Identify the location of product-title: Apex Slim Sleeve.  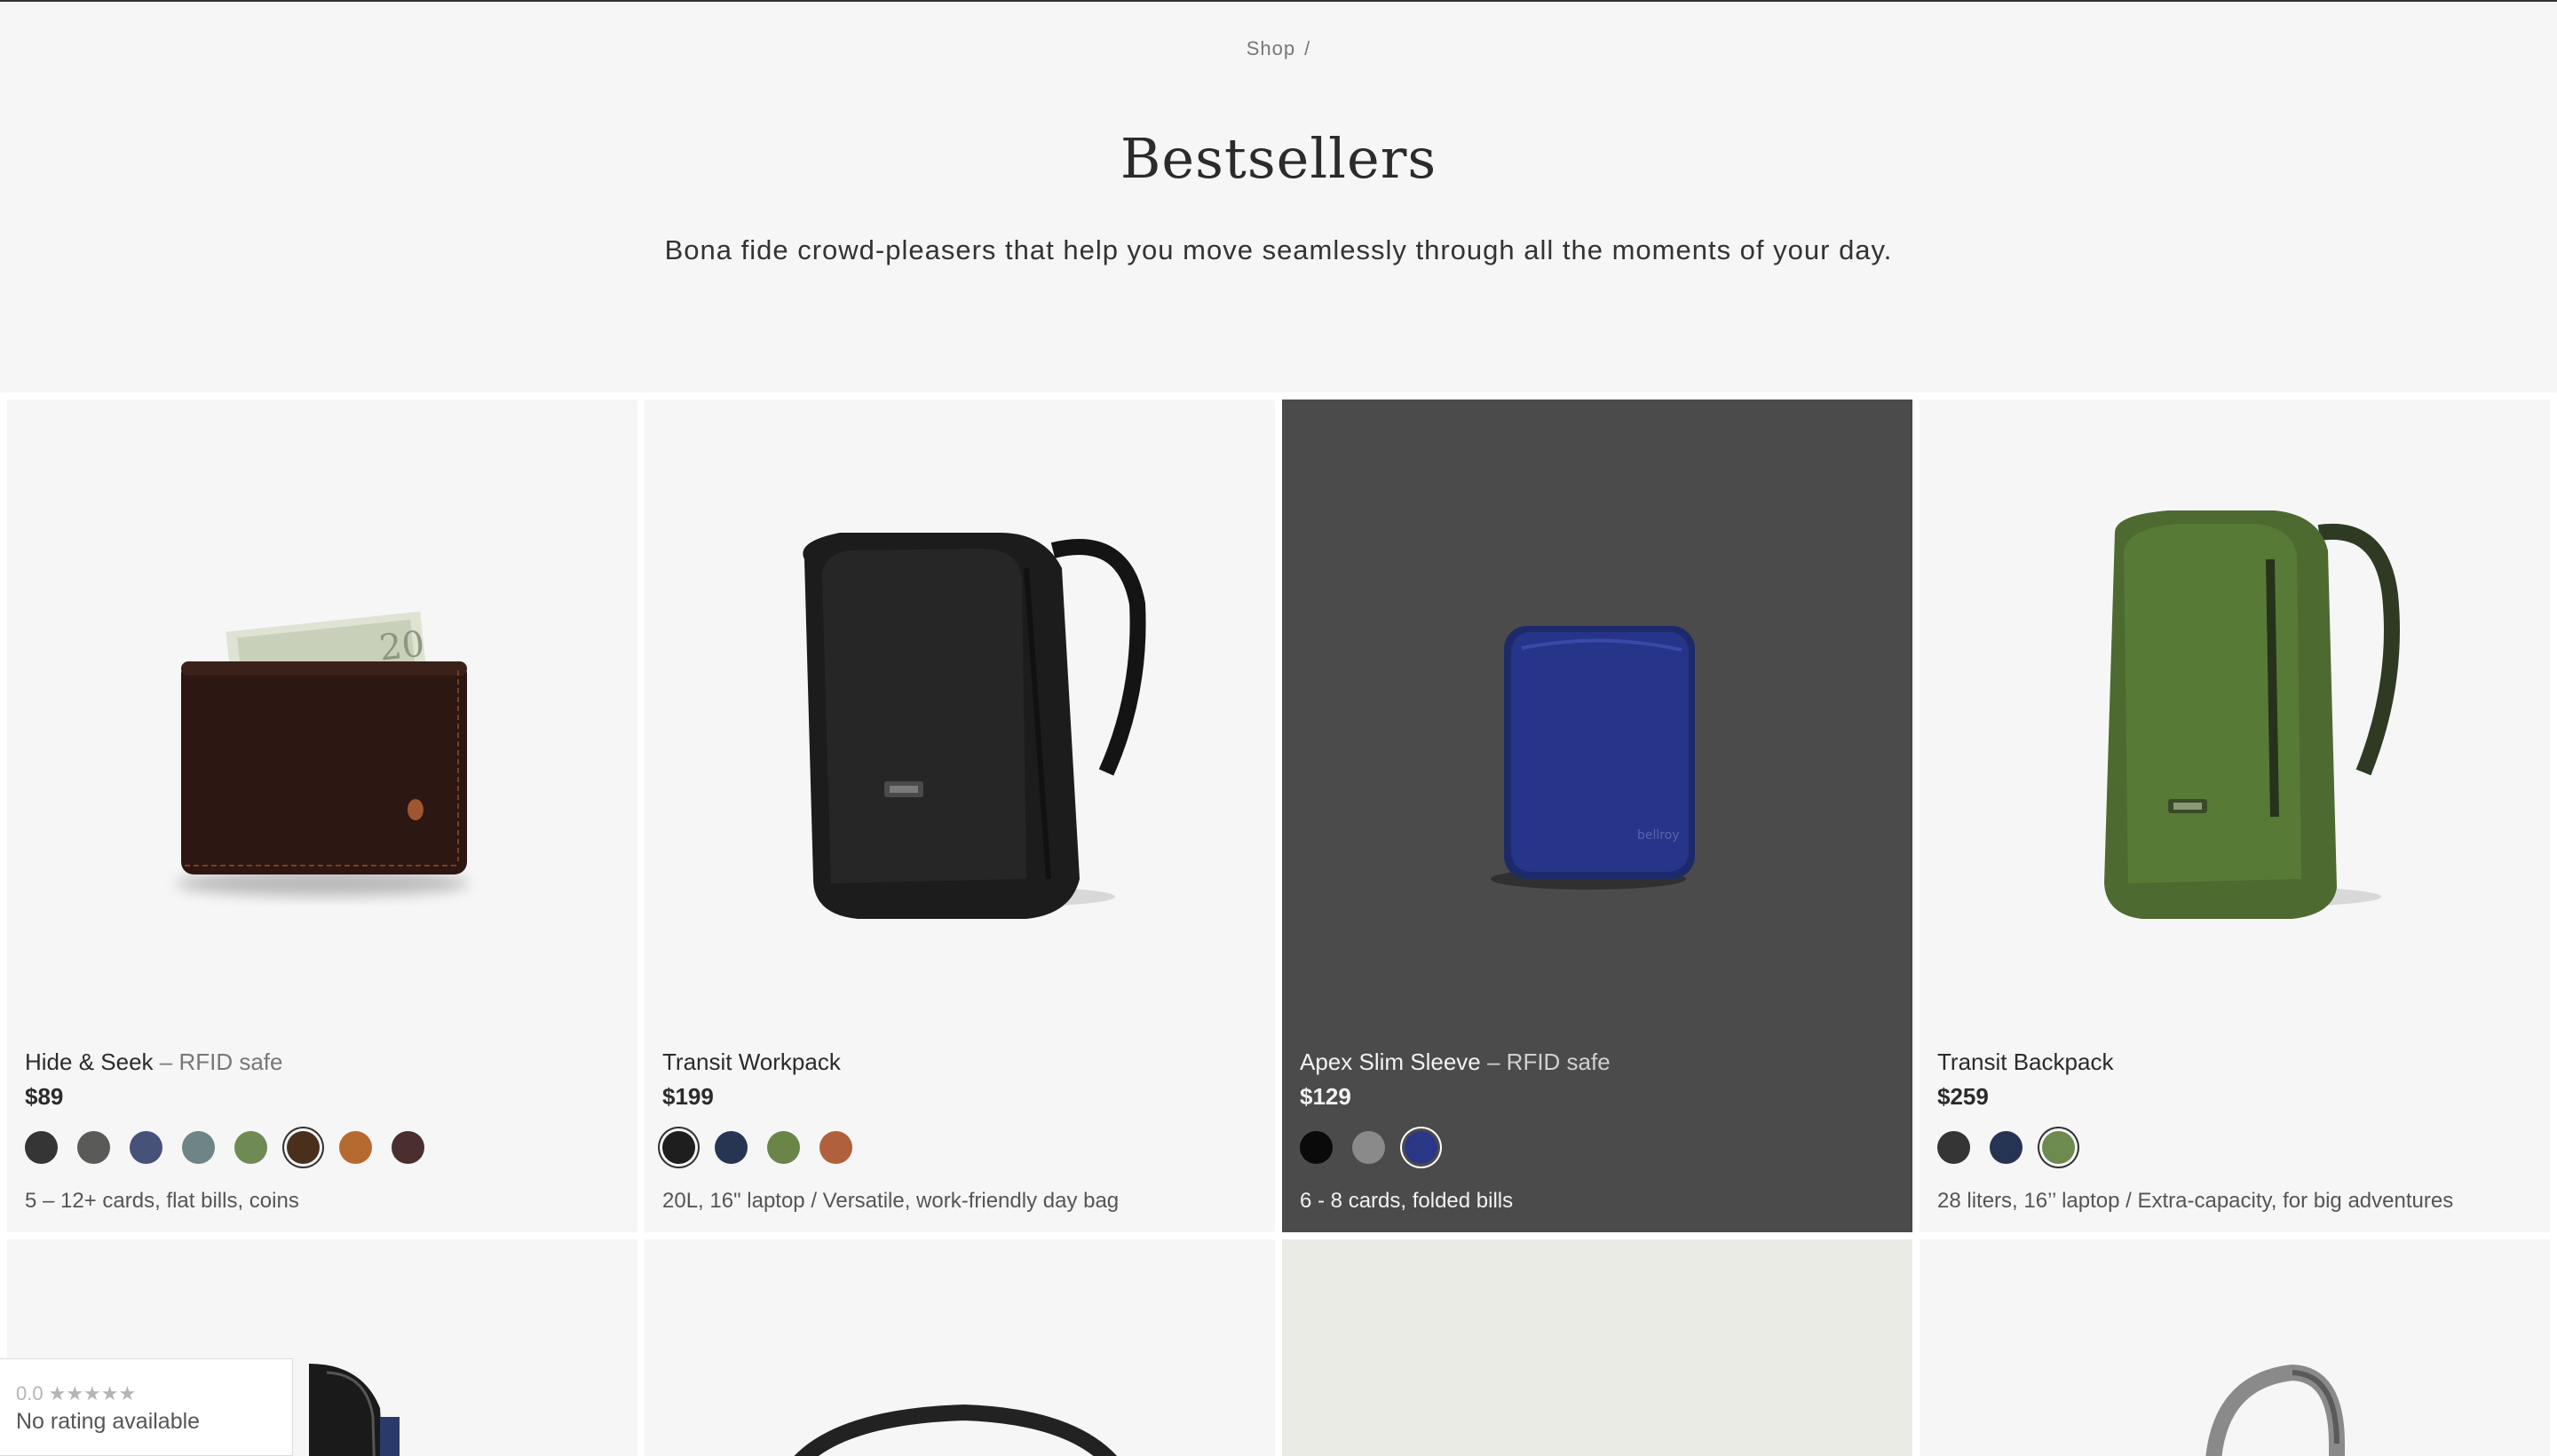
(1390, 1061).